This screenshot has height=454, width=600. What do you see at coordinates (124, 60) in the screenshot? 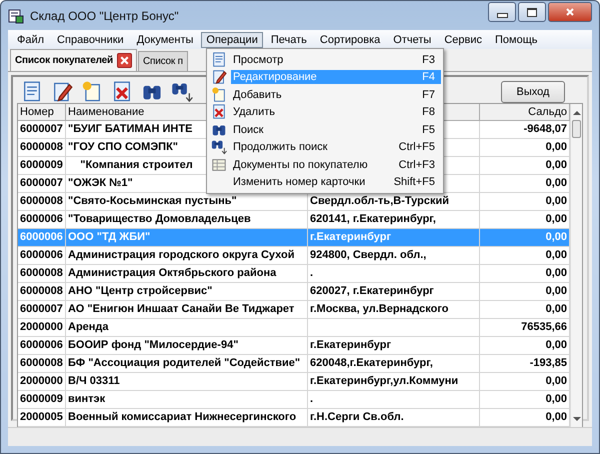
I see `close-icon` at bounding box center [124, 60].